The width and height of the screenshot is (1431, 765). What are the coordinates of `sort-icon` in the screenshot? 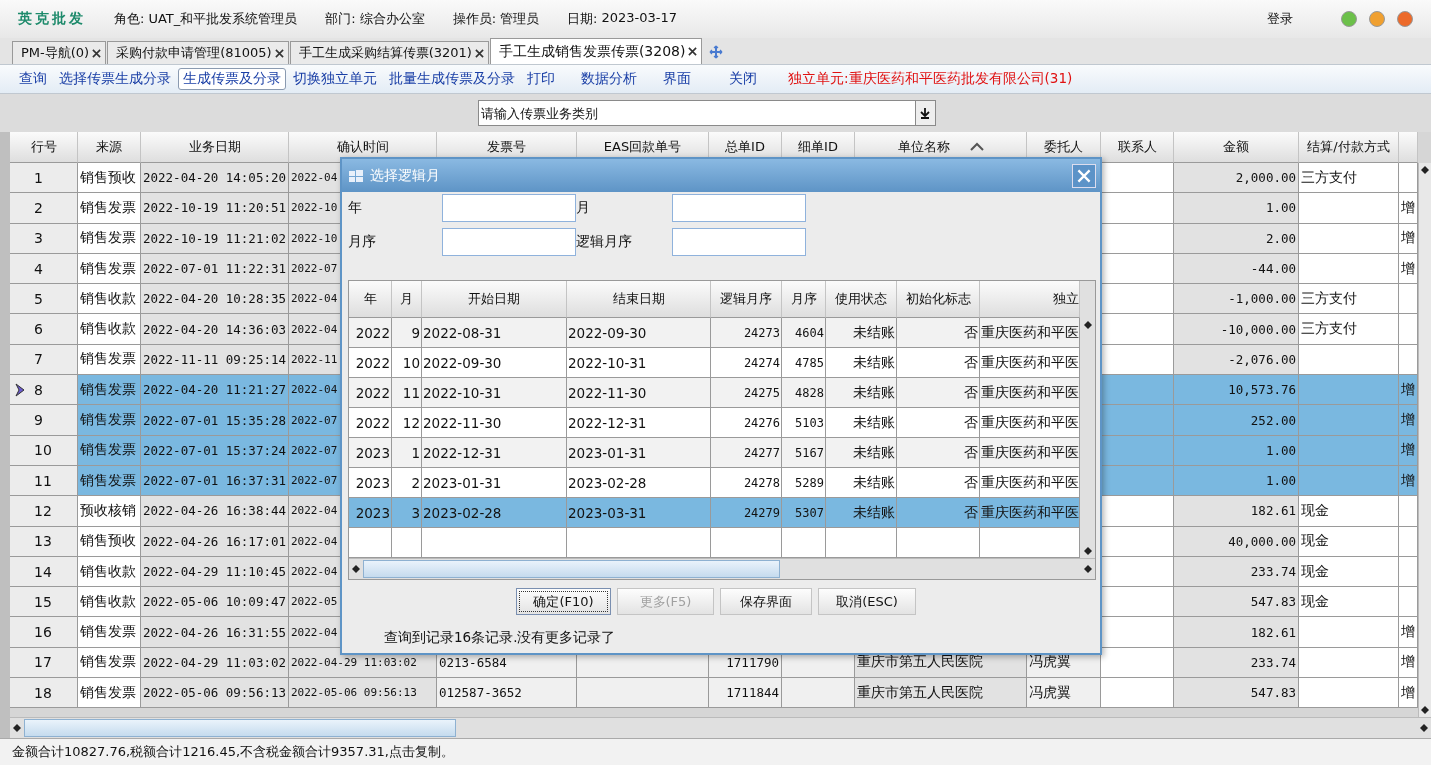 It's located at (976, 147).